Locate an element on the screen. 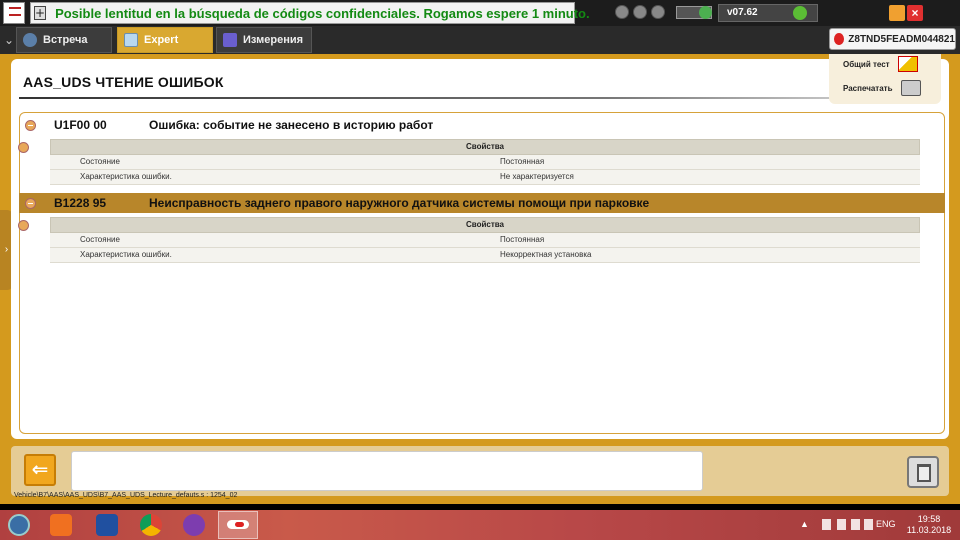 This screenshot has width=960, height=540. vin-text: Z8TND5FEADM044821 is located at coordinates (901, 39).